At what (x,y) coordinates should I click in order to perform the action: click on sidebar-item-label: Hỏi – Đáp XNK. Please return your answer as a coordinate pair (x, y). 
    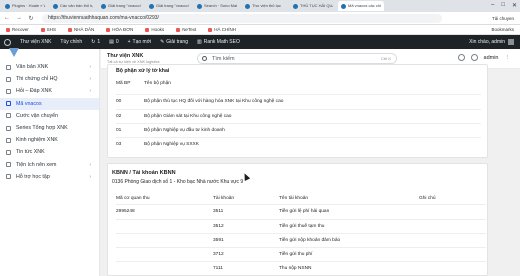
    Looking at the image, I should click on (34, 91).